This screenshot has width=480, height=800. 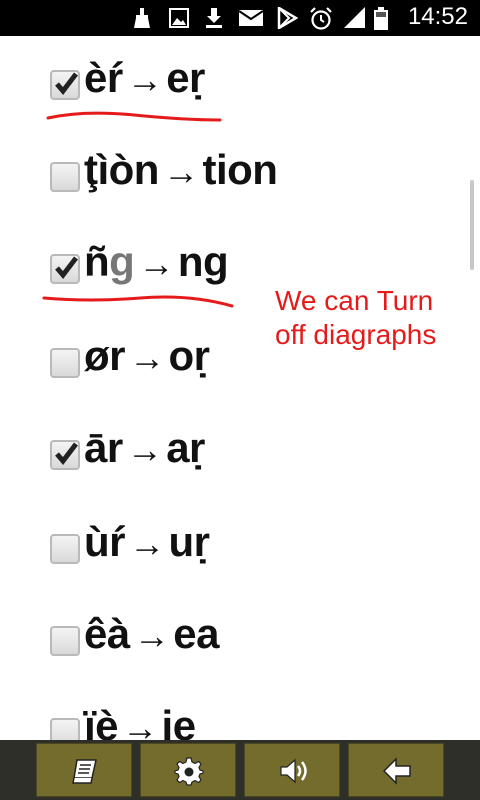 What do you see at coordinates (179, 18) in the screenshot?
I see `image-icon` at bounding box center [179, 18].